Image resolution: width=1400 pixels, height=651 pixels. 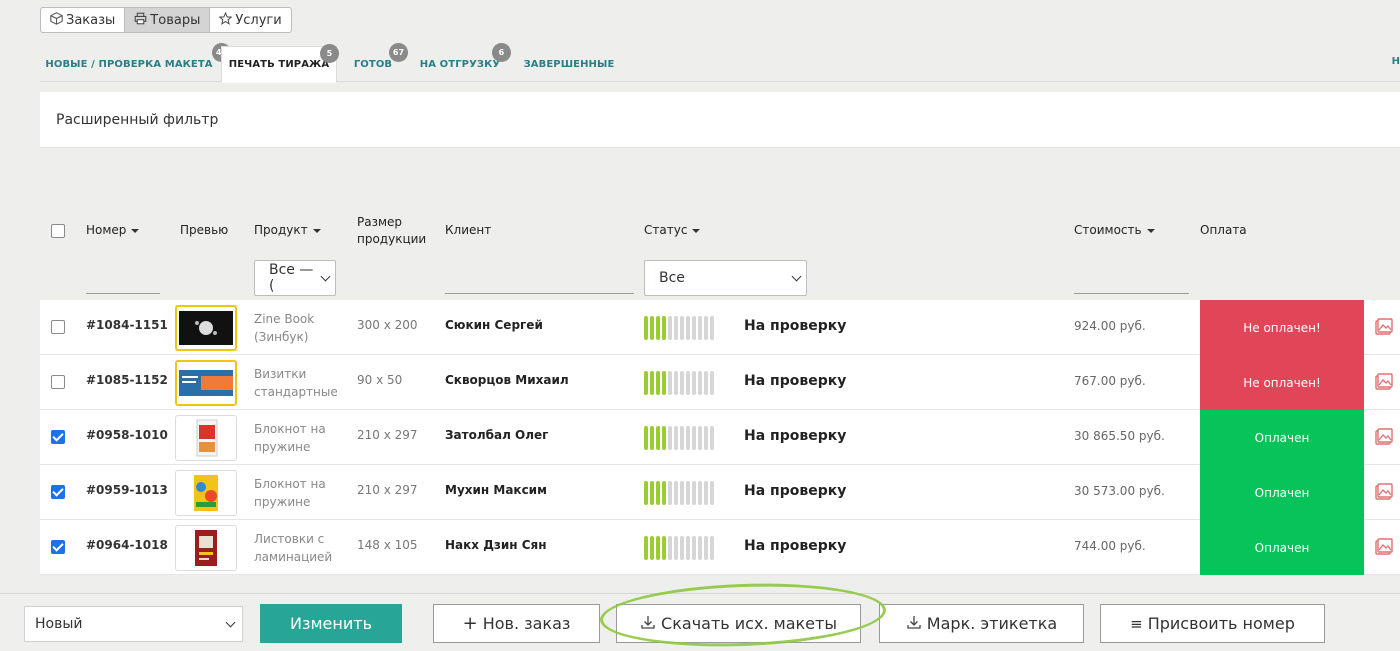 I want to click on order-number: #1084-1151, so click(x=127, y=325).